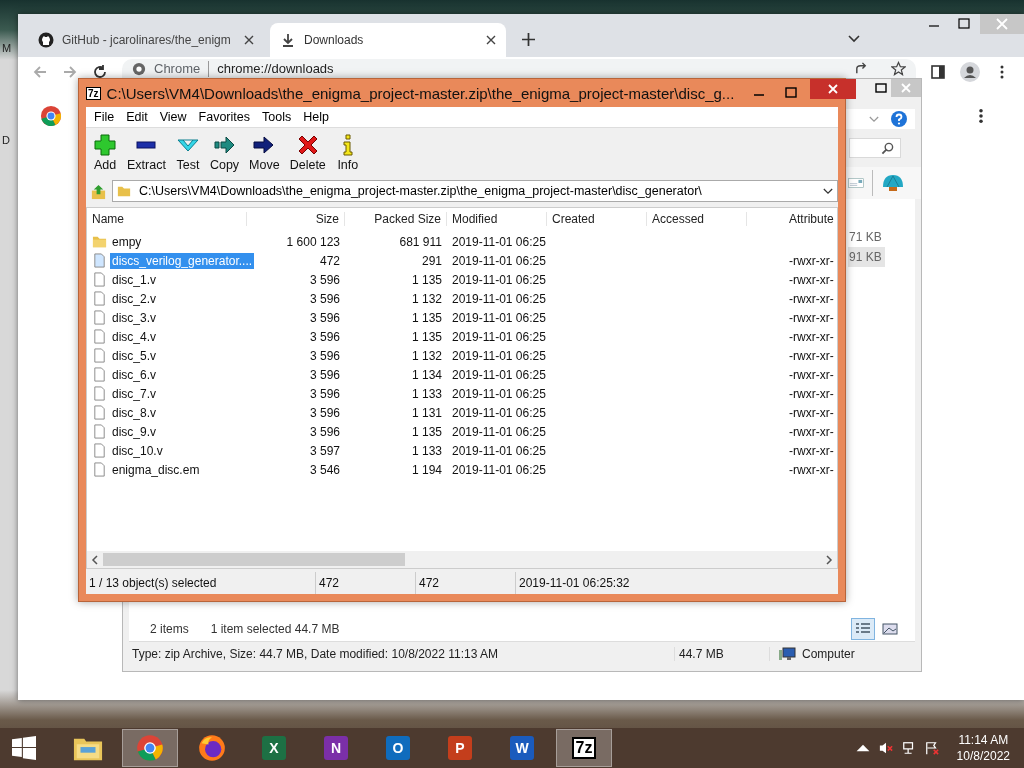 This screenshot has height=768, width=1024. Describe the element at coordinates (970, 72) in the screenshot. I see `profile-icon` at that location.